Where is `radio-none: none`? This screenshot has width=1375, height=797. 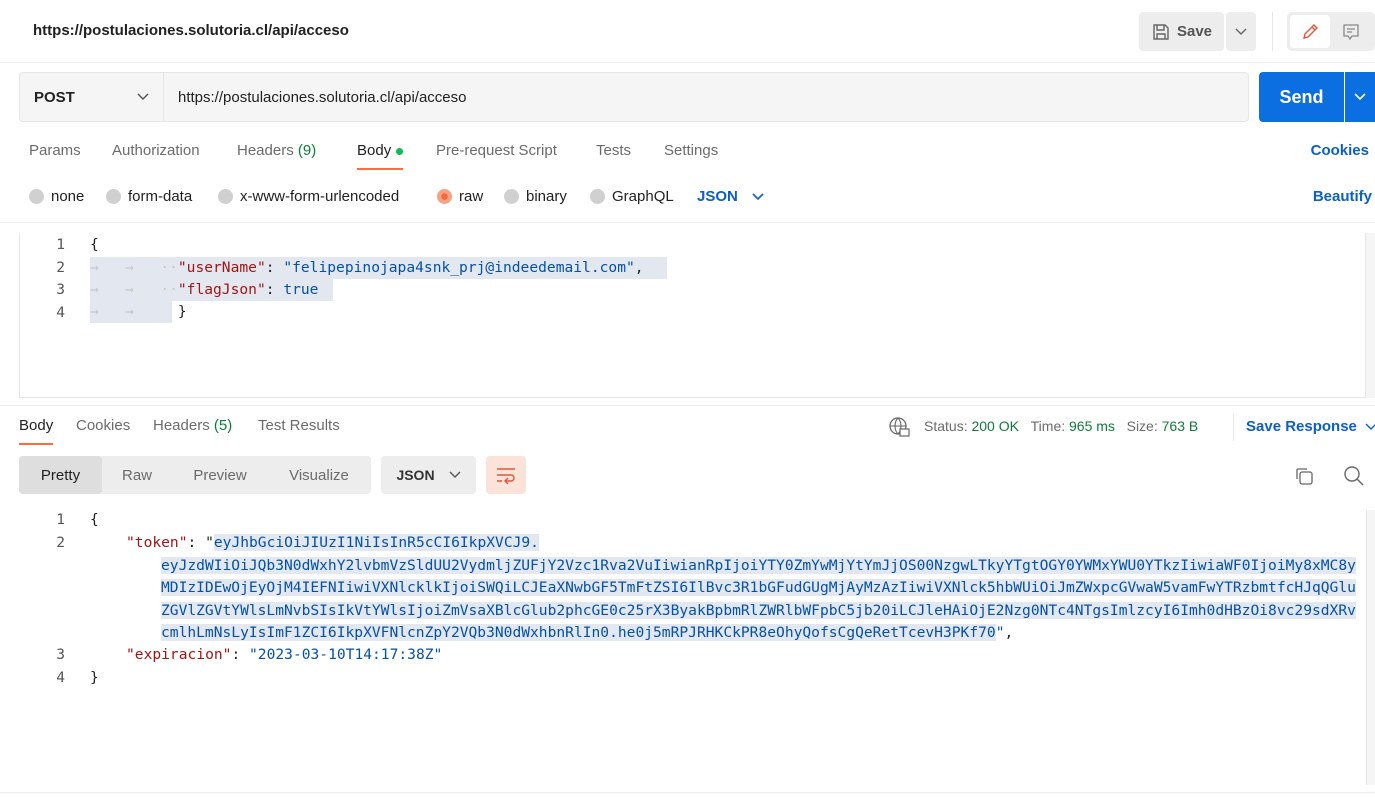 radio-none: none is located at coordinates (56, 196).